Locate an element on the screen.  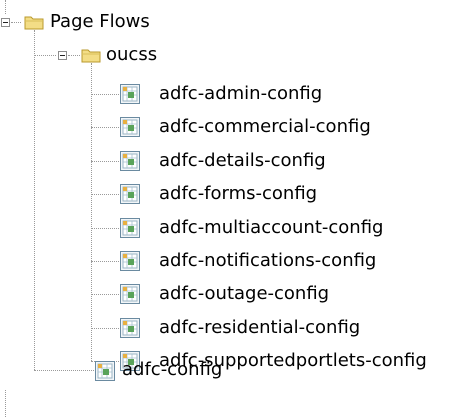
tree-node-label: oucss is located at coordinates (131, 55).